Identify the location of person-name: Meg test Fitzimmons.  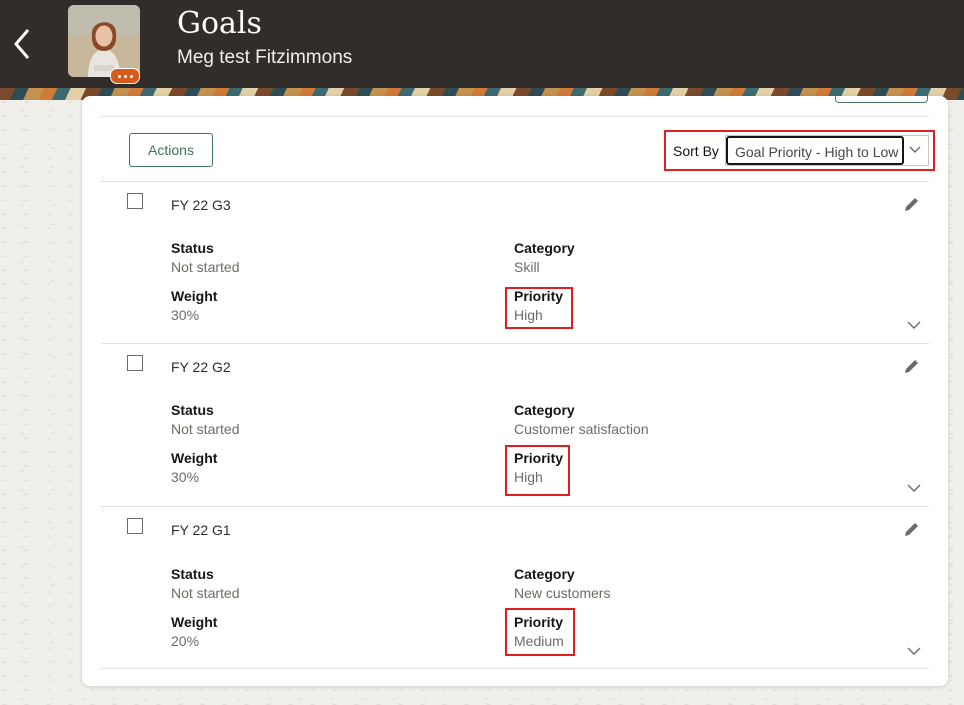
(265, 57).